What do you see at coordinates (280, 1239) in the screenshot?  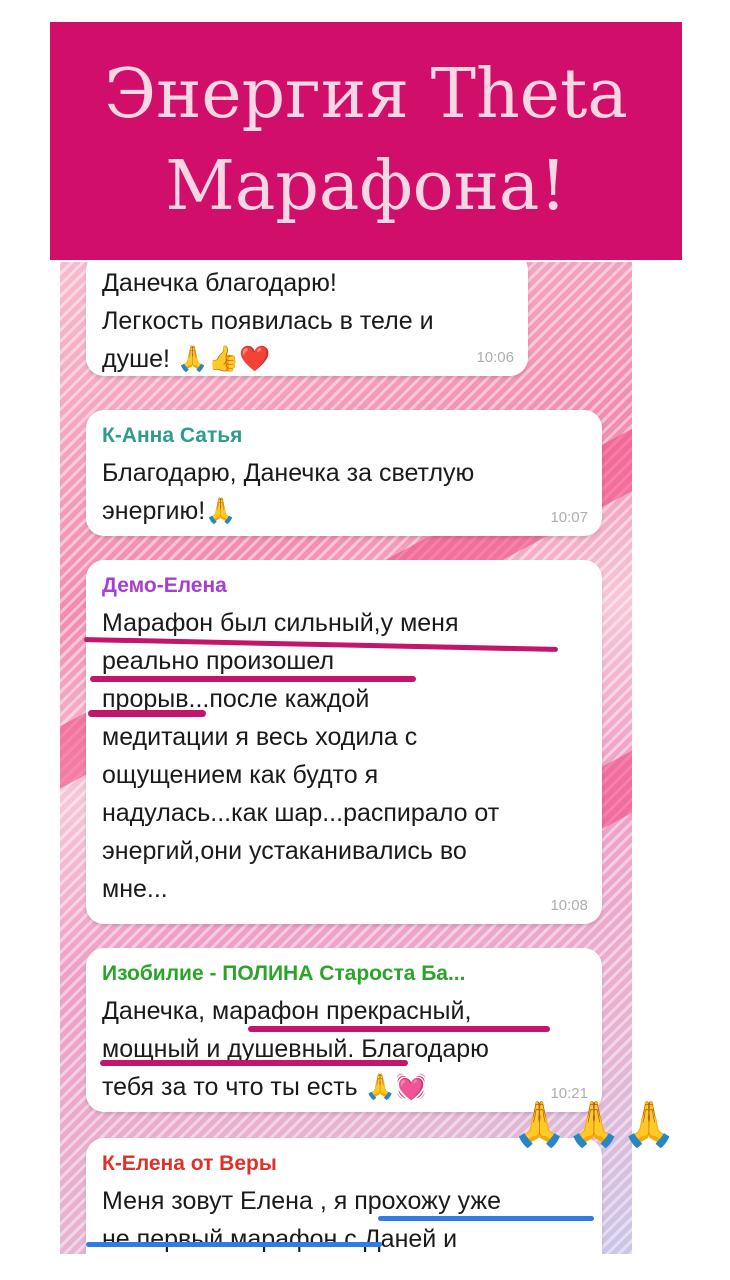 I see `message-line: не первый марафон с Даней и` at bounding box center [280, 1239].